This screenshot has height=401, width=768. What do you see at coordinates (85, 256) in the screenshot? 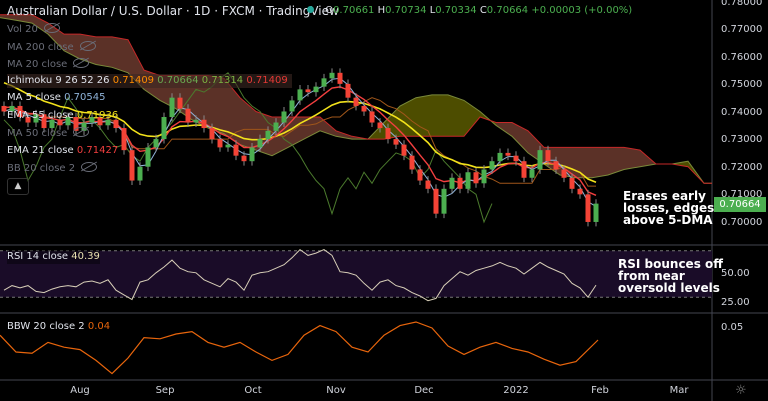
I see `rsi-value: 40.39` at bounding box center [85, 256].